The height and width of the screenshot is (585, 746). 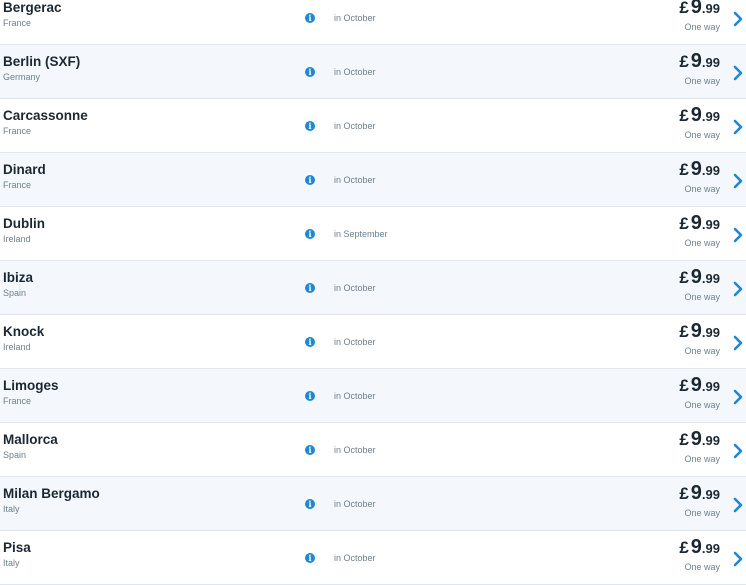 What do you see at coordinates (24, 176) in the screenshot?
I see `destination: Dinard France` at bounding box center [24, 176].